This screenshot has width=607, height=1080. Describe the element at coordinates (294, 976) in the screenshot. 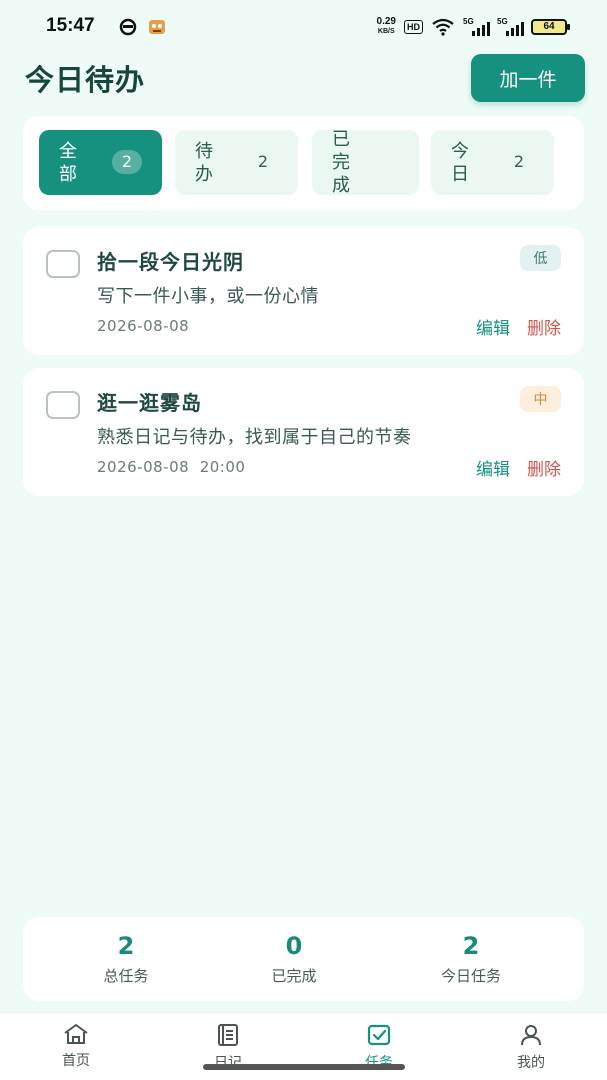

I see `stat-label: 已完成` at that location.